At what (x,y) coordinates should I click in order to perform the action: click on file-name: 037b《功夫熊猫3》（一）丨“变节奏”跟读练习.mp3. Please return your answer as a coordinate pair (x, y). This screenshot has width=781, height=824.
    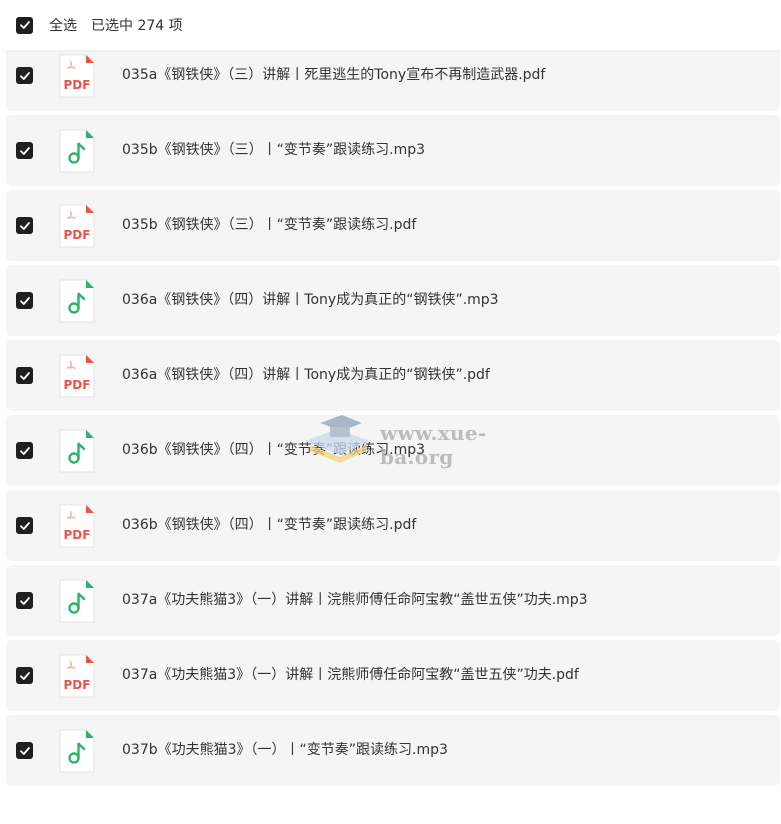
    Looking at the image, I should click on (285, 750).